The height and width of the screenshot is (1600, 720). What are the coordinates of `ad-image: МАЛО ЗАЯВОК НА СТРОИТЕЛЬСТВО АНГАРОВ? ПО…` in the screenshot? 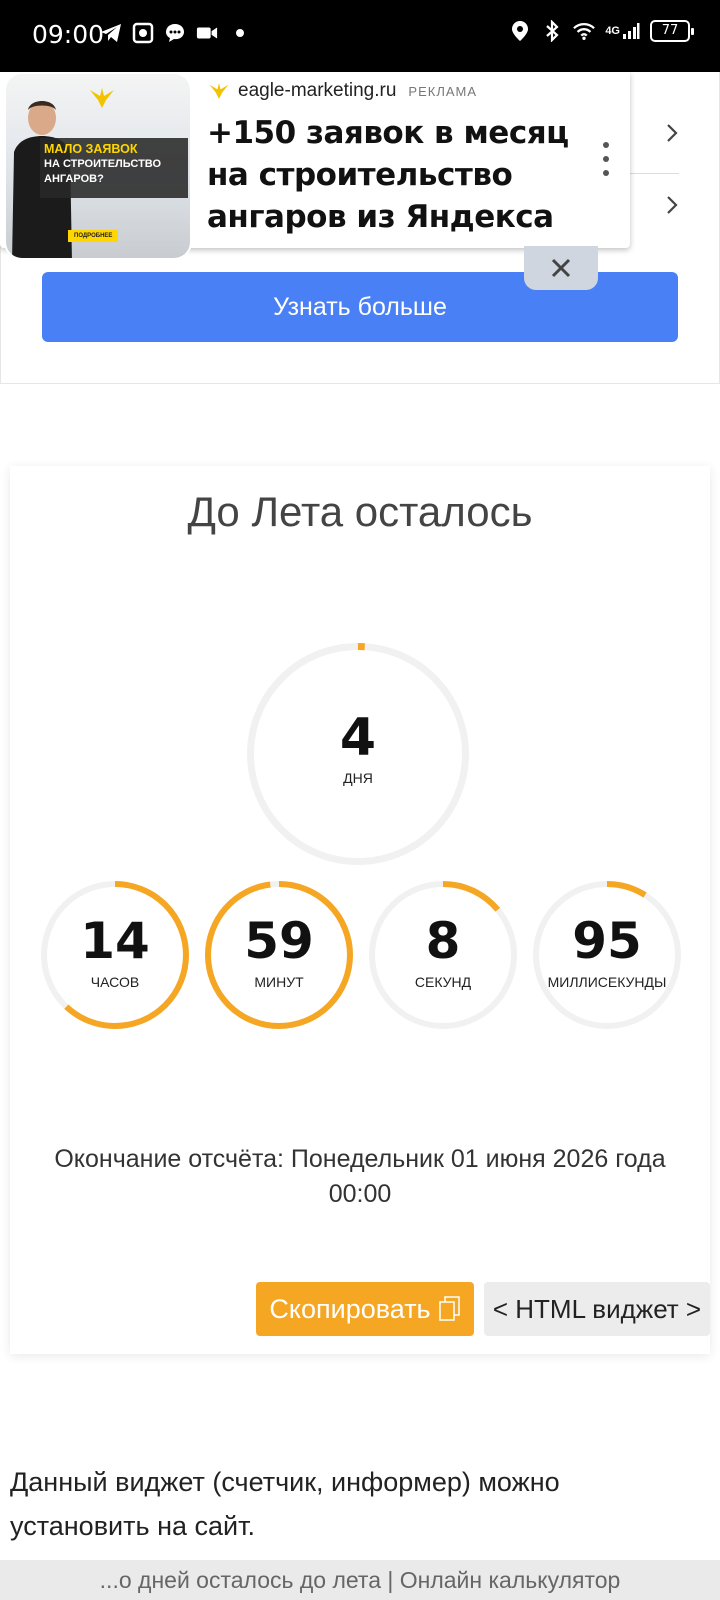 It's located at (98, 166).